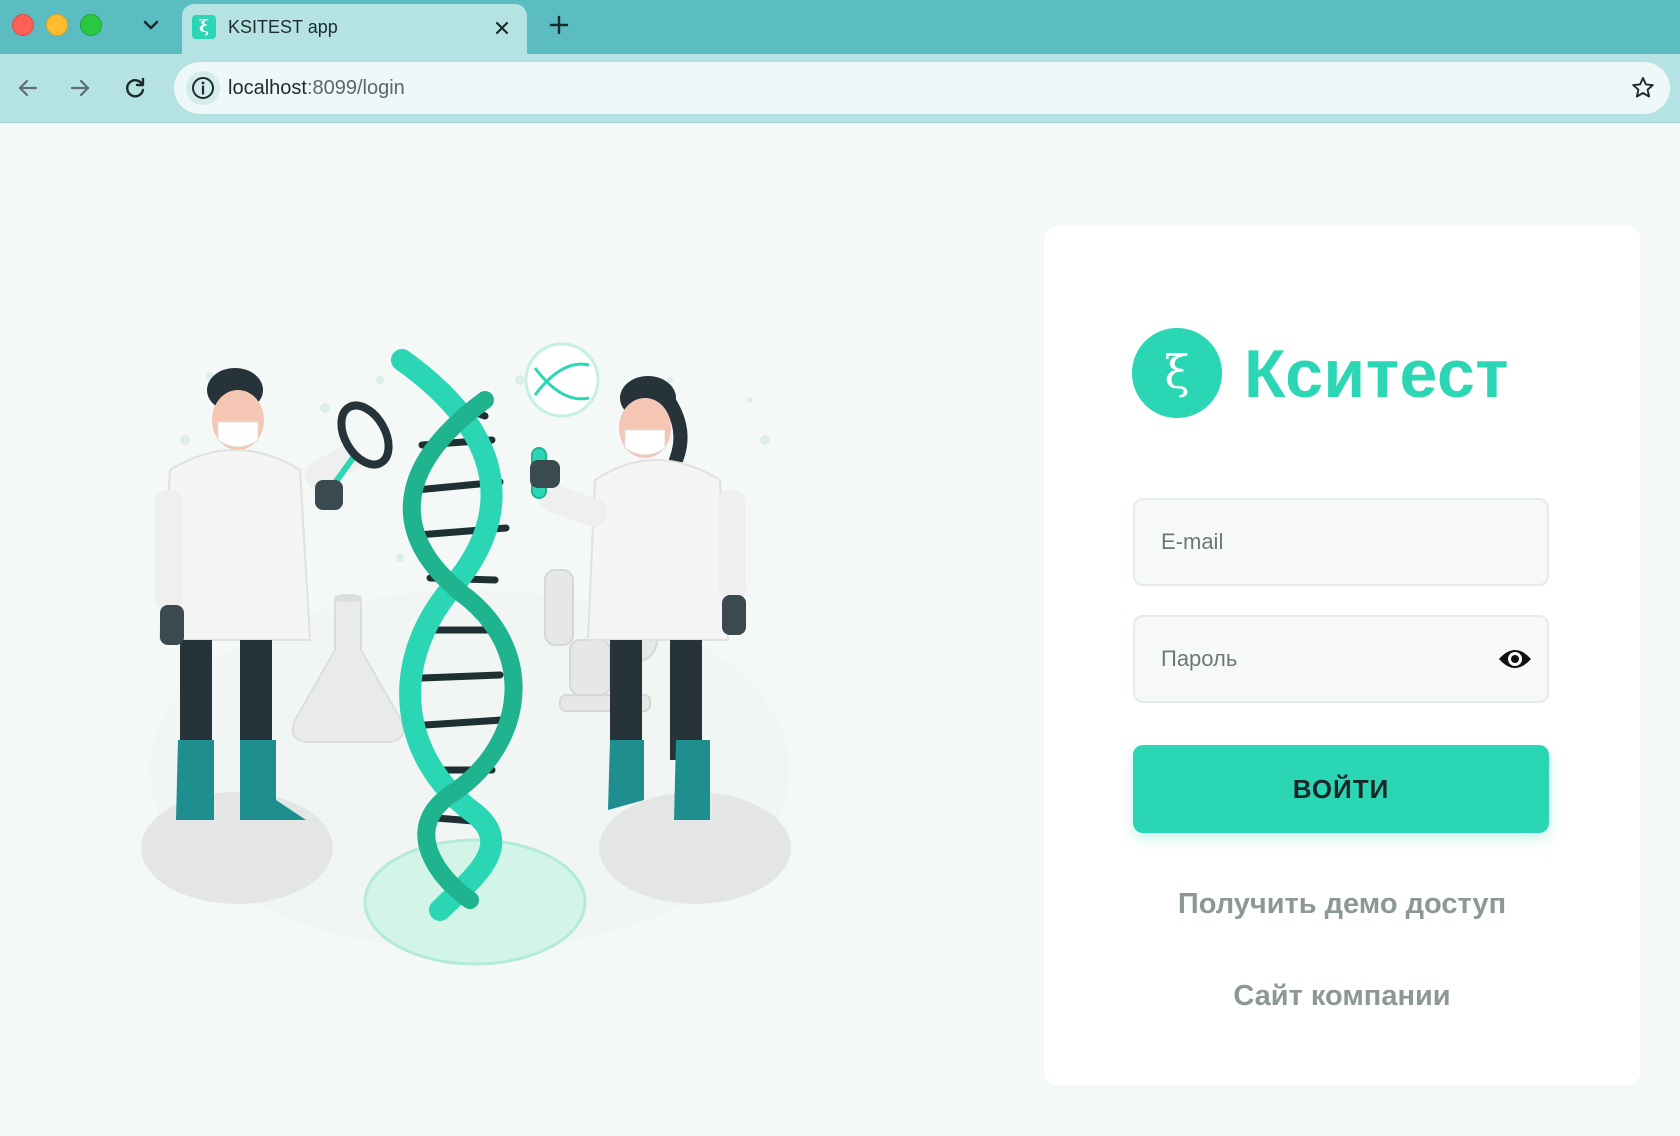 The width and height of the screenshot is (1680, 1136). What do you see at coordinates (1515, 659) in the screenshot?
I see `show-password-eye-icon` at bounding box center [1515, 659].